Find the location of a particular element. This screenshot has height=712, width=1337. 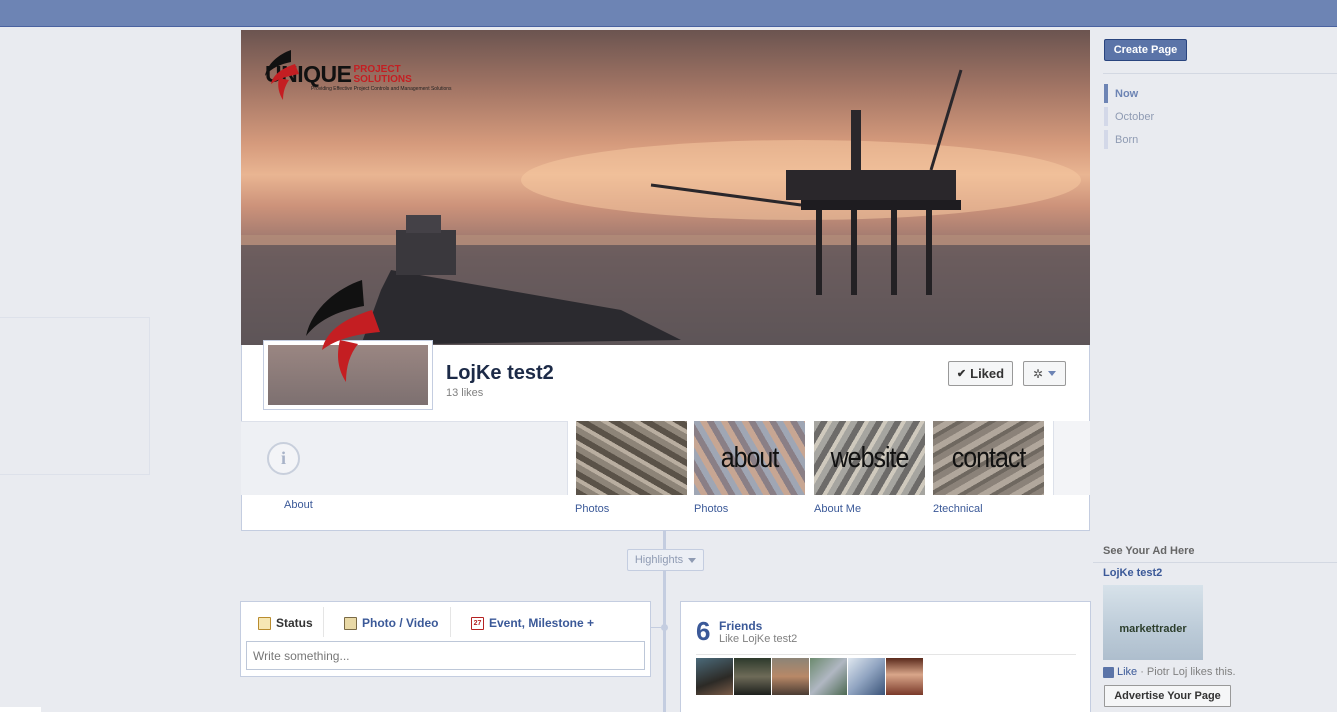

thumbs-up-icon is located at coordinates (1108, 672).